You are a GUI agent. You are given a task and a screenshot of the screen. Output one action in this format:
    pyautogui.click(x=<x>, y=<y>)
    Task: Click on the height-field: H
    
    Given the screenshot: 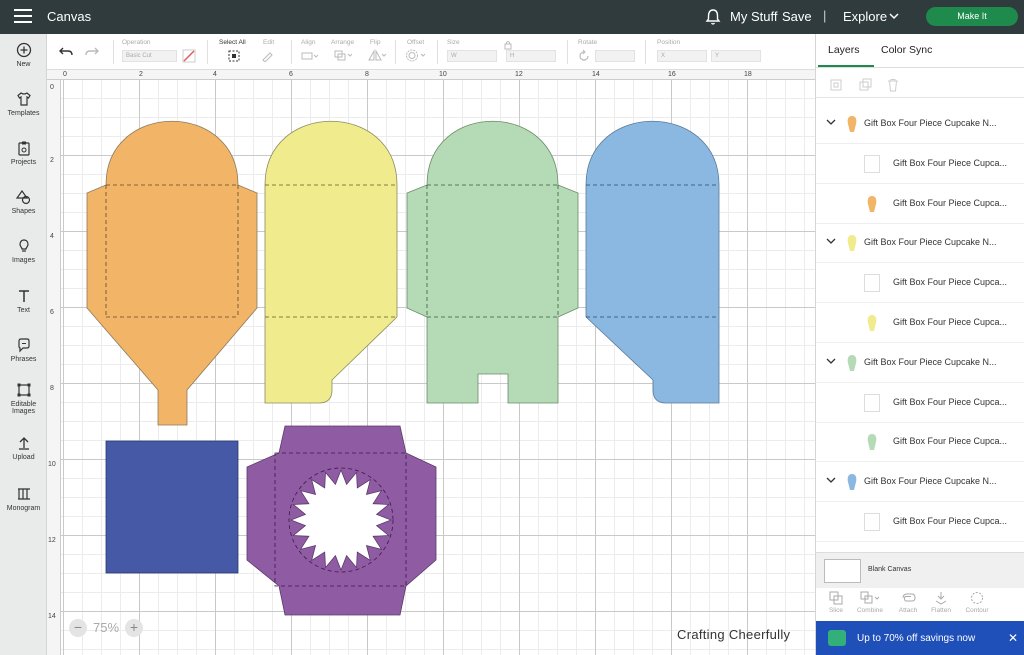 What is the action you would take?
    pyautogui.click(x=531, y=56)
    